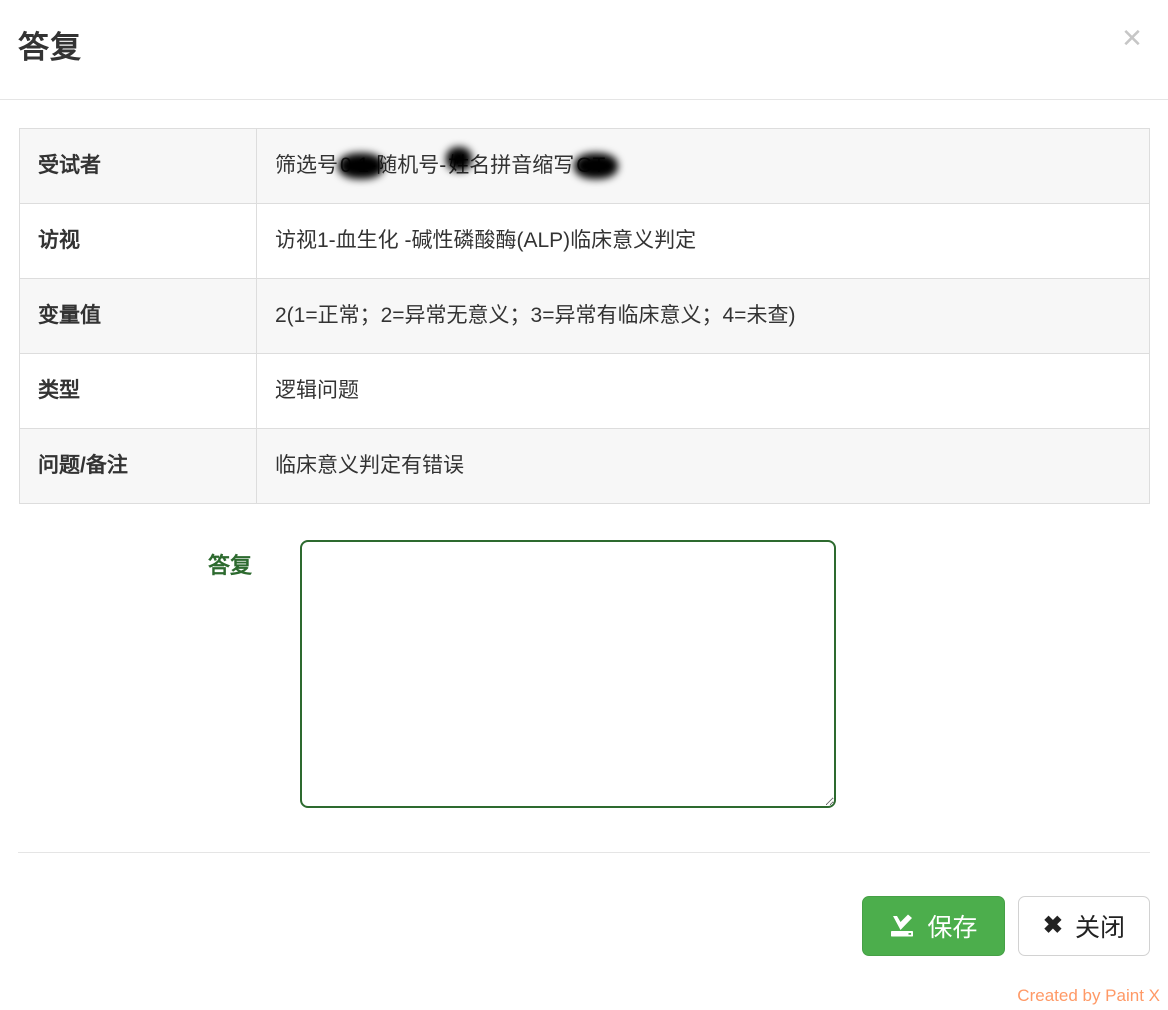  Describe the element at coordinates (138, 466) in the screenshot. I see `row-label-issue-remark: 问题/备注` at that location.